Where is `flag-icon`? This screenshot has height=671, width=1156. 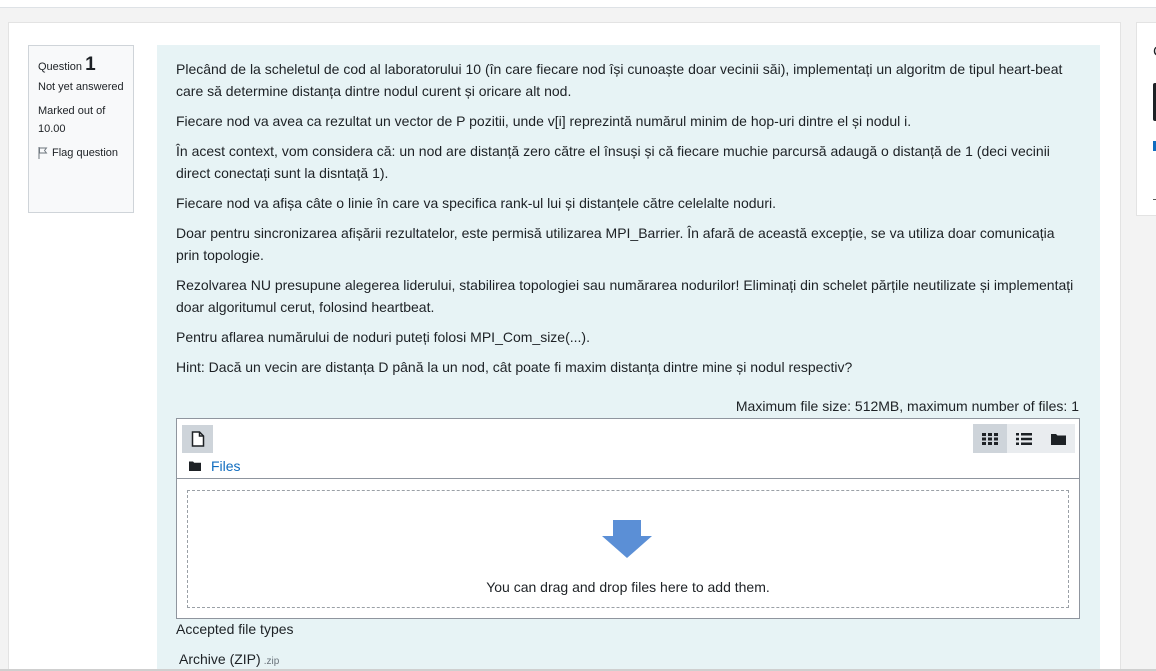
flag-icon is located at coordinates (43, 153).